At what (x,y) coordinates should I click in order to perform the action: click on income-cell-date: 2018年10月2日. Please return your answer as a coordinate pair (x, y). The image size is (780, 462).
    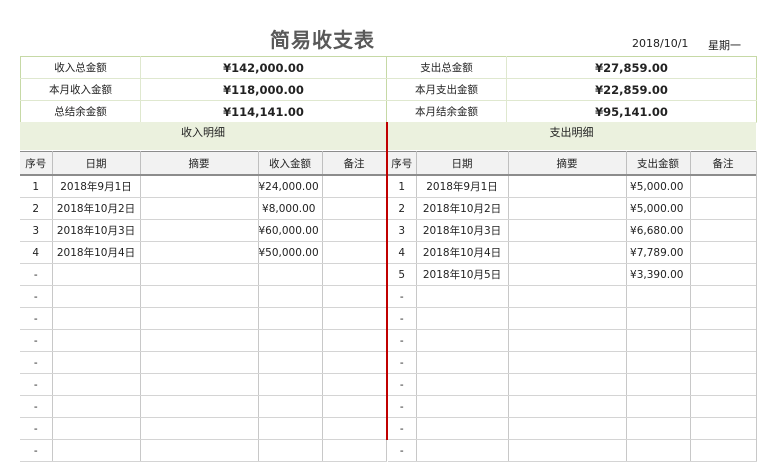
    Looking at the image, I should click on (96, 208).